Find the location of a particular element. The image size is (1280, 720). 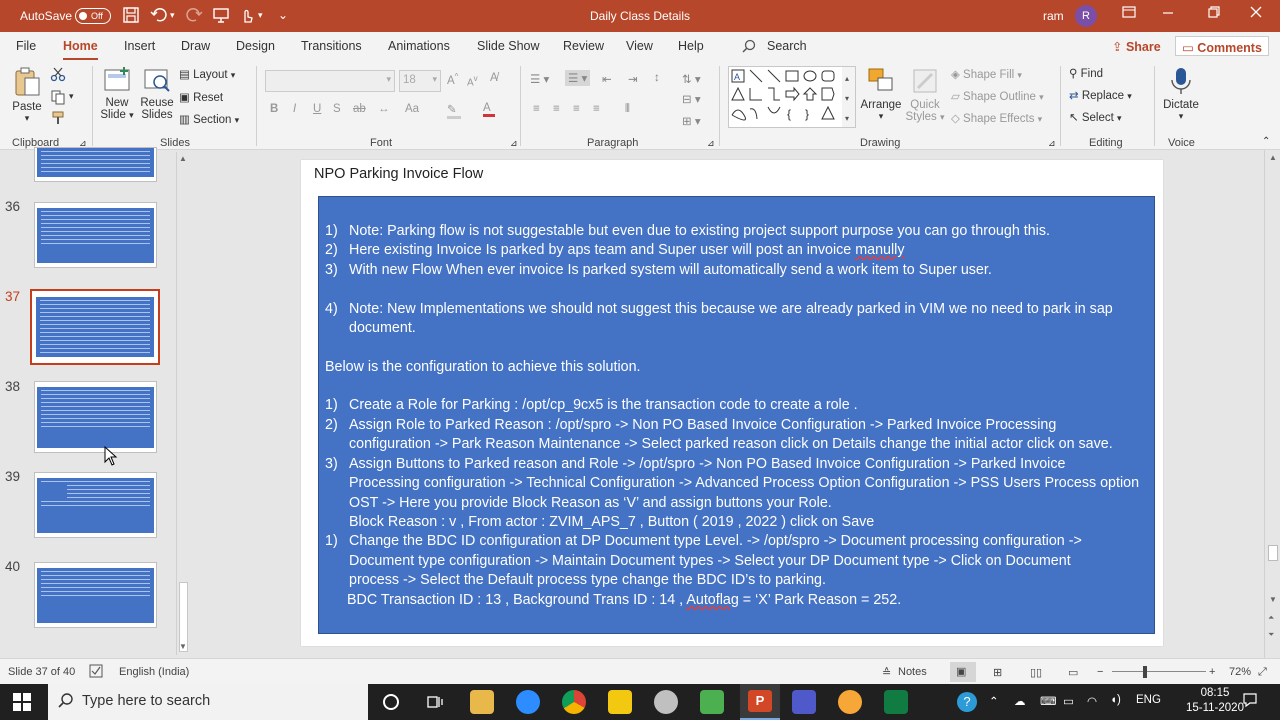

font-launcher-icon: ⊿ is located at coordinates (514, 143).